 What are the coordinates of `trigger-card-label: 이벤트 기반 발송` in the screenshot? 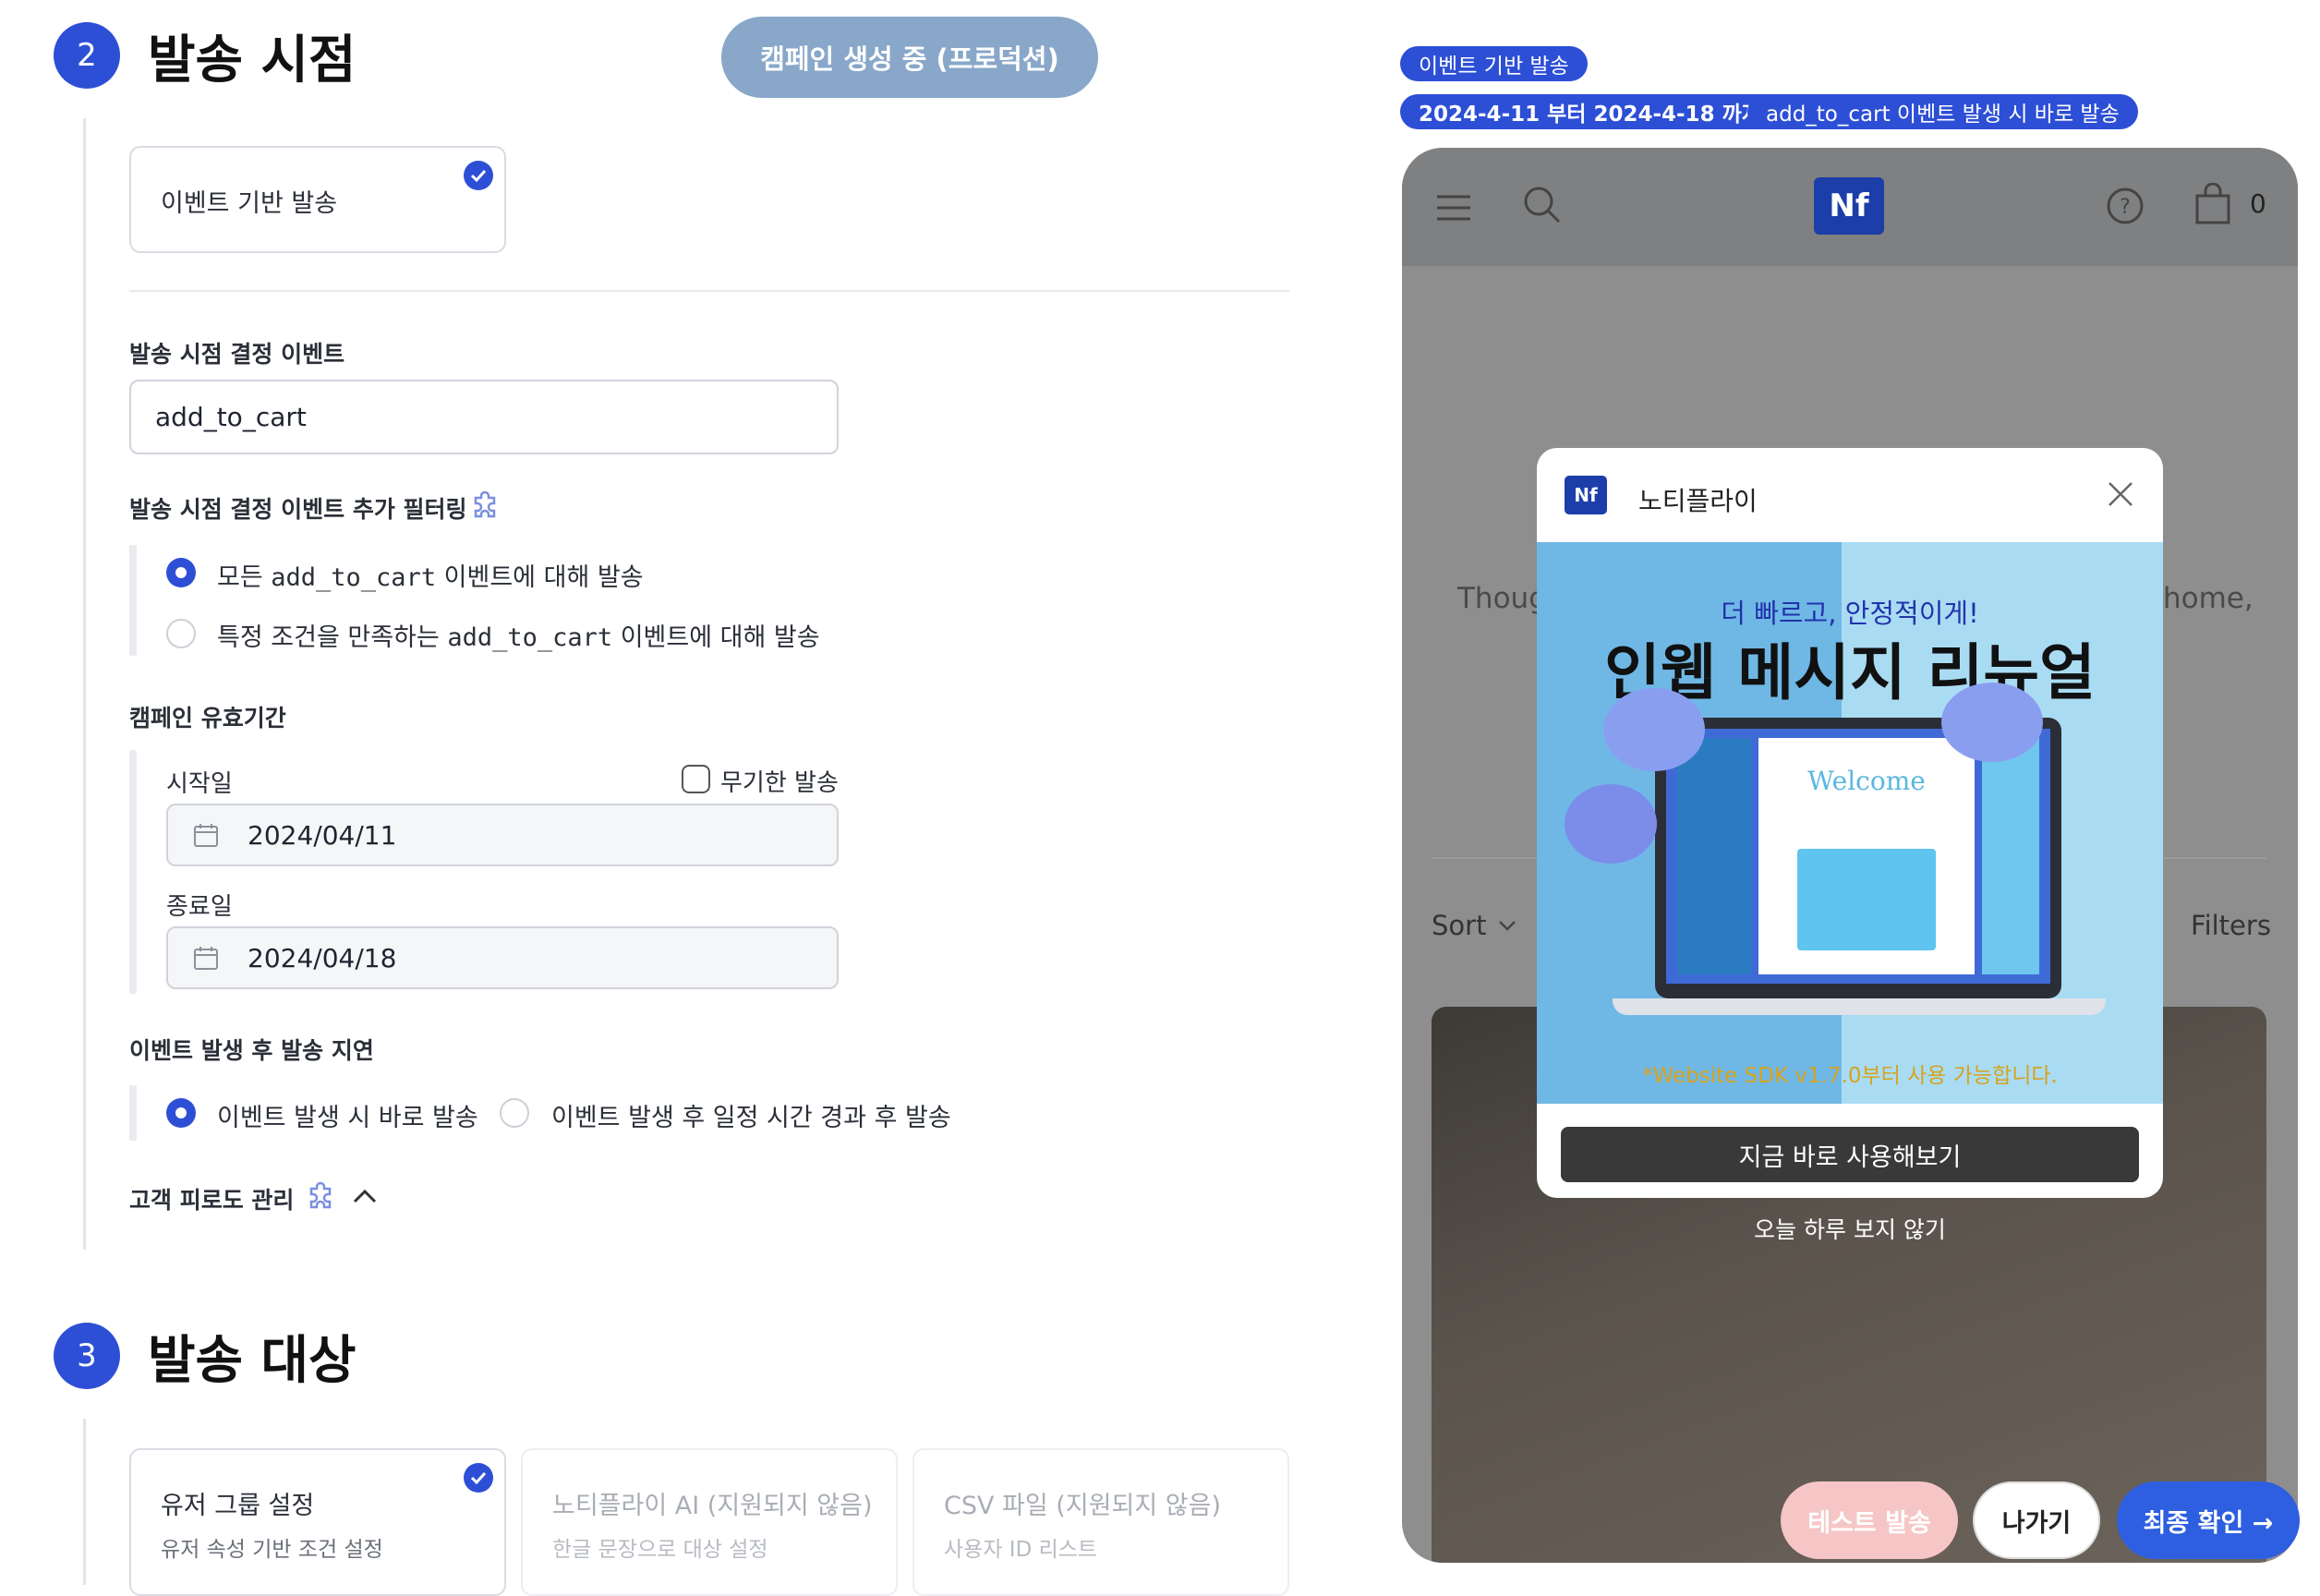 It's located at (249, 203).